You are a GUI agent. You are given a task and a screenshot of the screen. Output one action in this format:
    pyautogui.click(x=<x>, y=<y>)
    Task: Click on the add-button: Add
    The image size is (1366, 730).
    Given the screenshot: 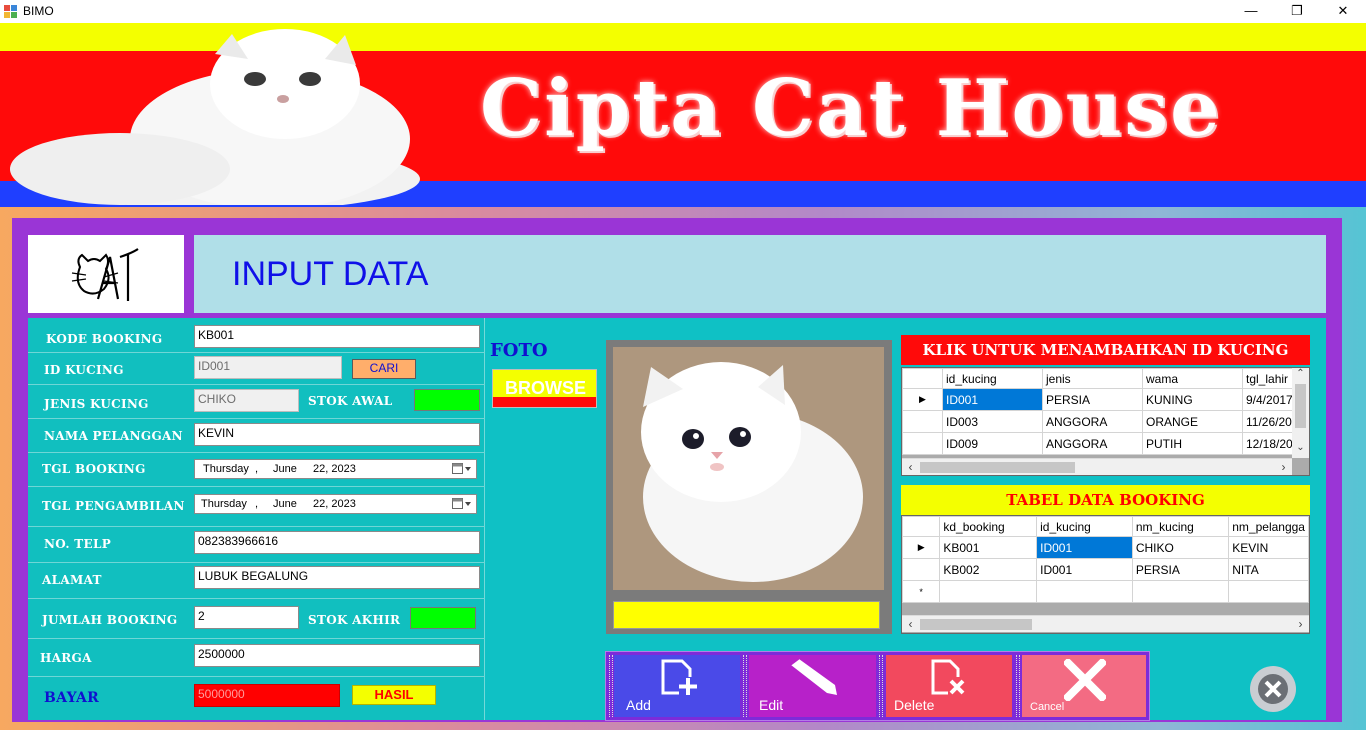 What is the action you would take?
    pyautogui.click(x=677, y=686)
    